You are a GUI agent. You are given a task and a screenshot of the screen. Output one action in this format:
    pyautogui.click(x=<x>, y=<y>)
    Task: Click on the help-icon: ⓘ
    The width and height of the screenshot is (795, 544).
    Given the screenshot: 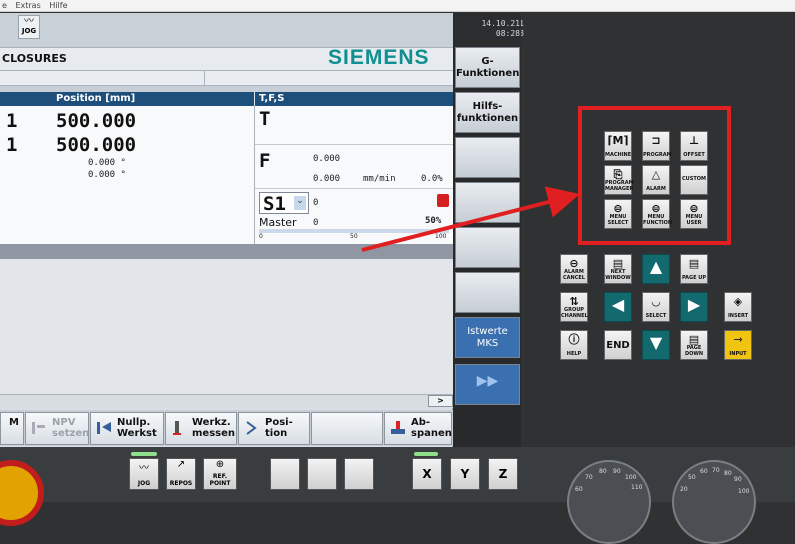 What is the action you would take?
    pyautogui.click(x=574, y=339)
    